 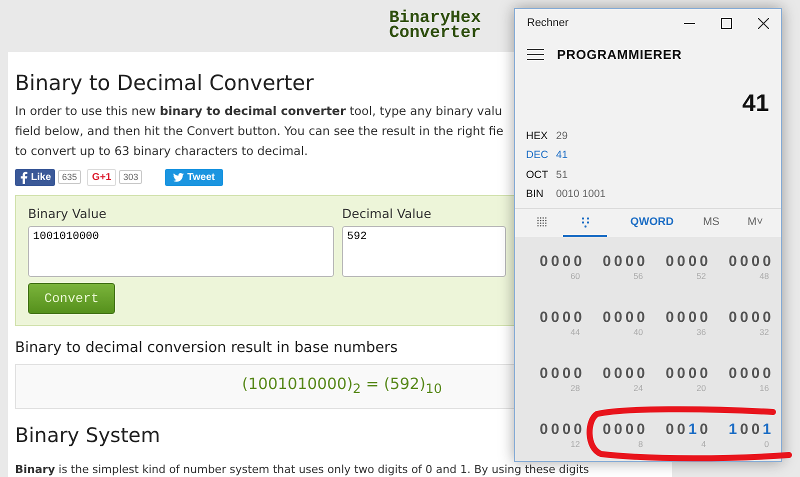 What do you see at coordinates (704, 444) in the screenshot?
I see `bit-position-label: 4` at bounding box center [704, 444].